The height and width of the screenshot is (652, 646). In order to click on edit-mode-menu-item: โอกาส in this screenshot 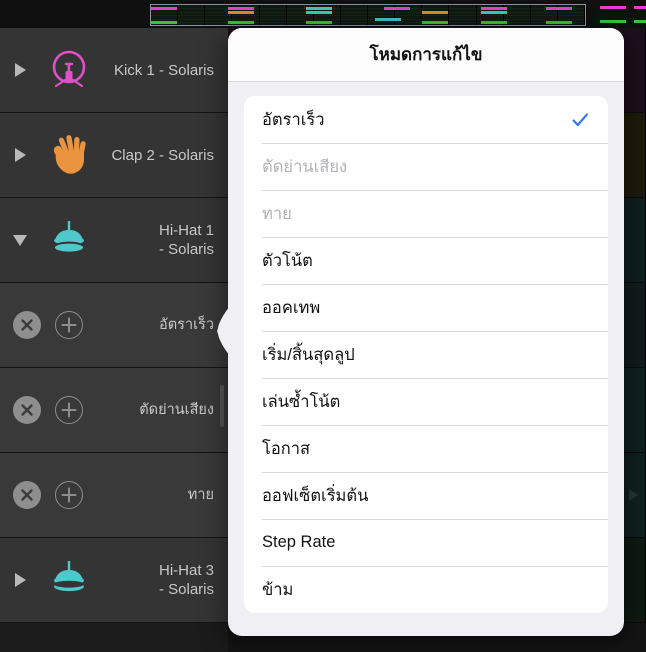, I will do `click(426, 448)`.